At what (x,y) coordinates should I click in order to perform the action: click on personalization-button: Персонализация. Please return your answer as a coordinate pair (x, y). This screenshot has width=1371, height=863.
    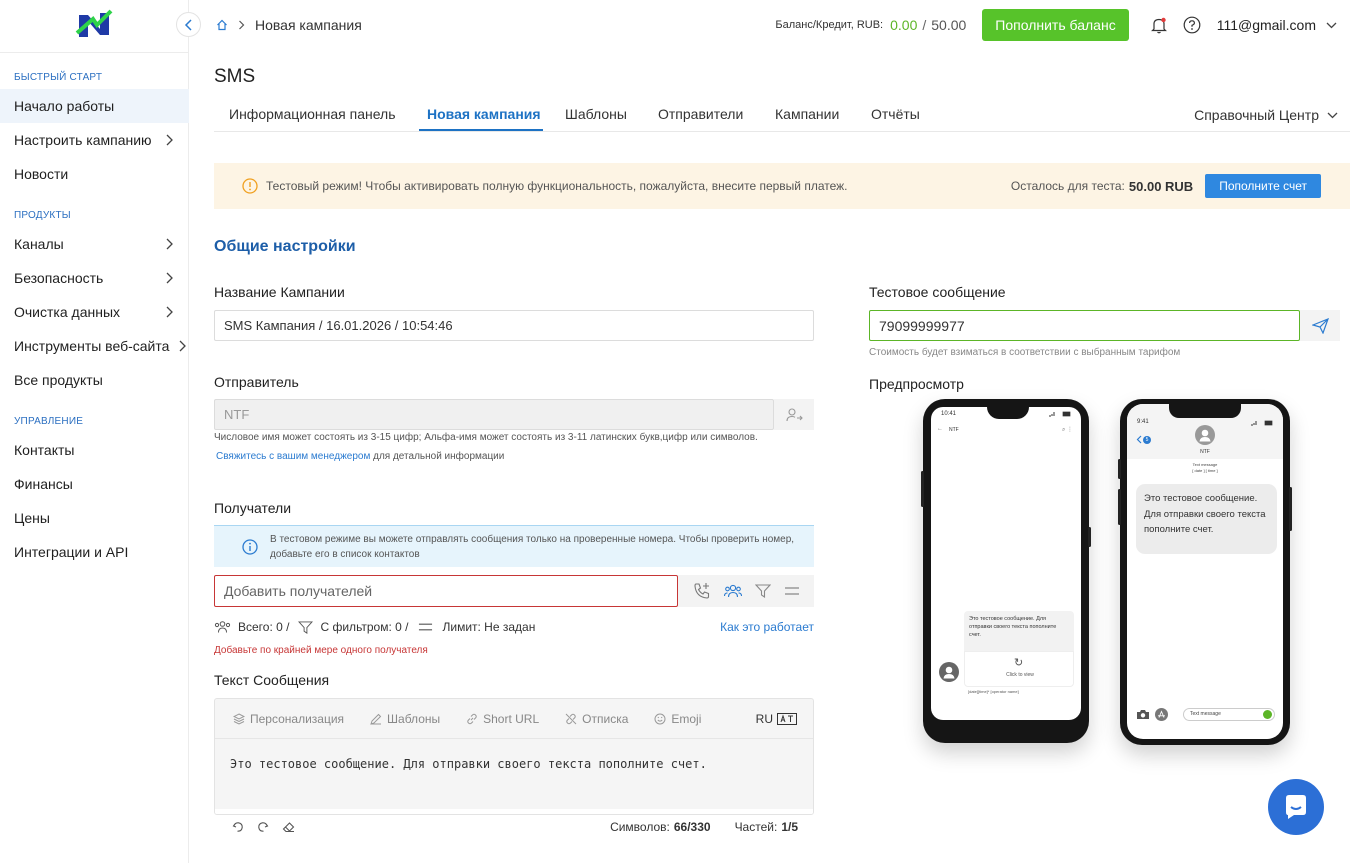
    Looking at the image, I should click on (288, 719).